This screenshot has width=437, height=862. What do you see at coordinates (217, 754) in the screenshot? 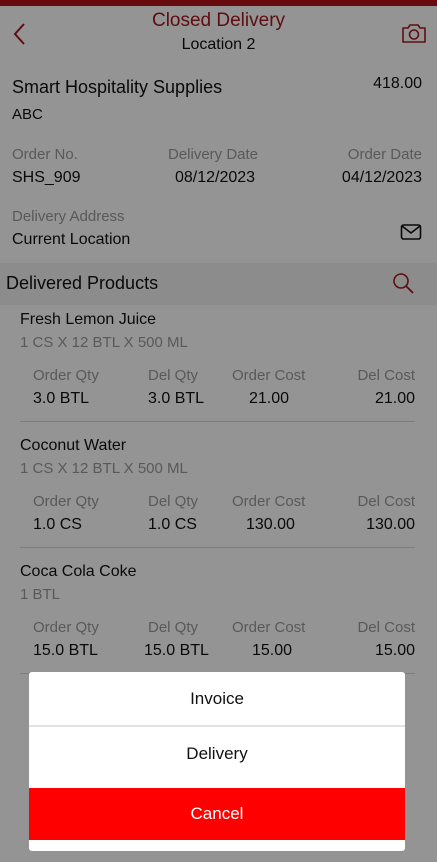
I see `delivery-button: Delivery` at bounding box center [217, 754].